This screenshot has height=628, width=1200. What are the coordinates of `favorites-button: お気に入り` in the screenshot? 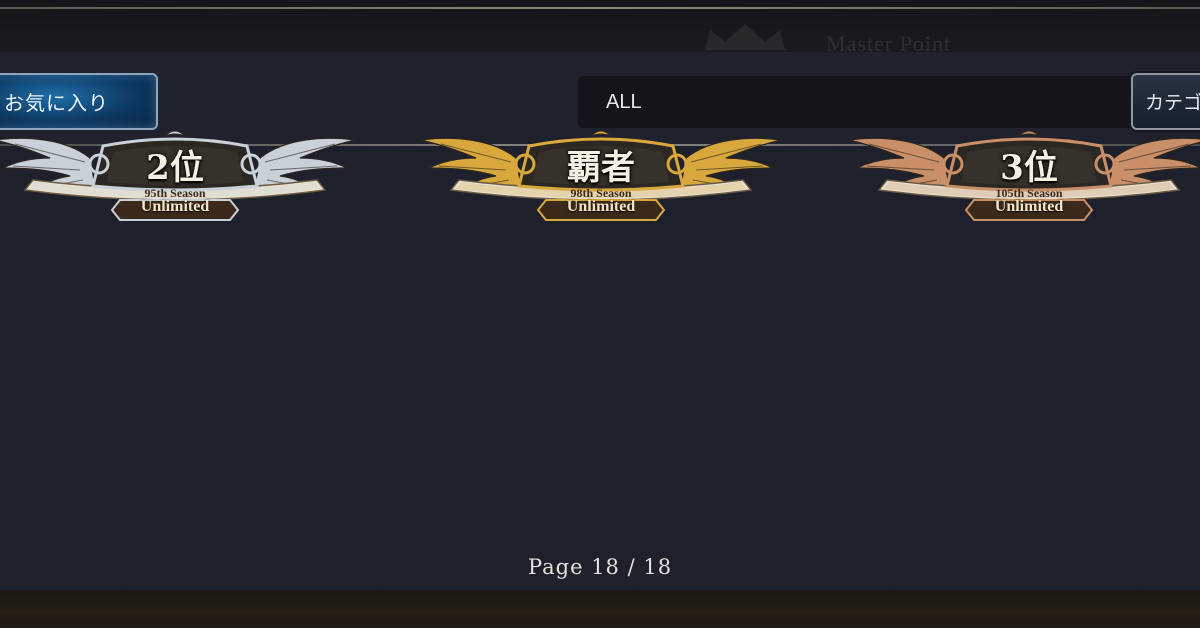 It's located at (79, 101).